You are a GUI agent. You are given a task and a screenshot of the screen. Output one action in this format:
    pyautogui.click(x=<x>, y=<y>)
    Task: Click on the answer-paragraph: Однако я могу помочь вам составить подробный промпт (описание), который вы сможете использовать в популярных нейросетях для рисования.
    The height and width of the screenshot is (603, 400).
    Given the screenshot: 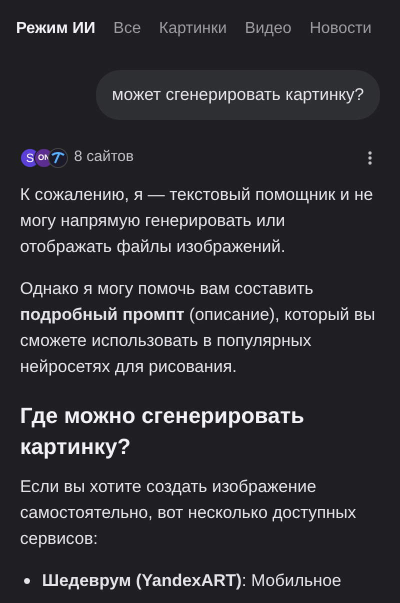 What is the action you would take?
    pyautogui.click(x=198, y=328)
    